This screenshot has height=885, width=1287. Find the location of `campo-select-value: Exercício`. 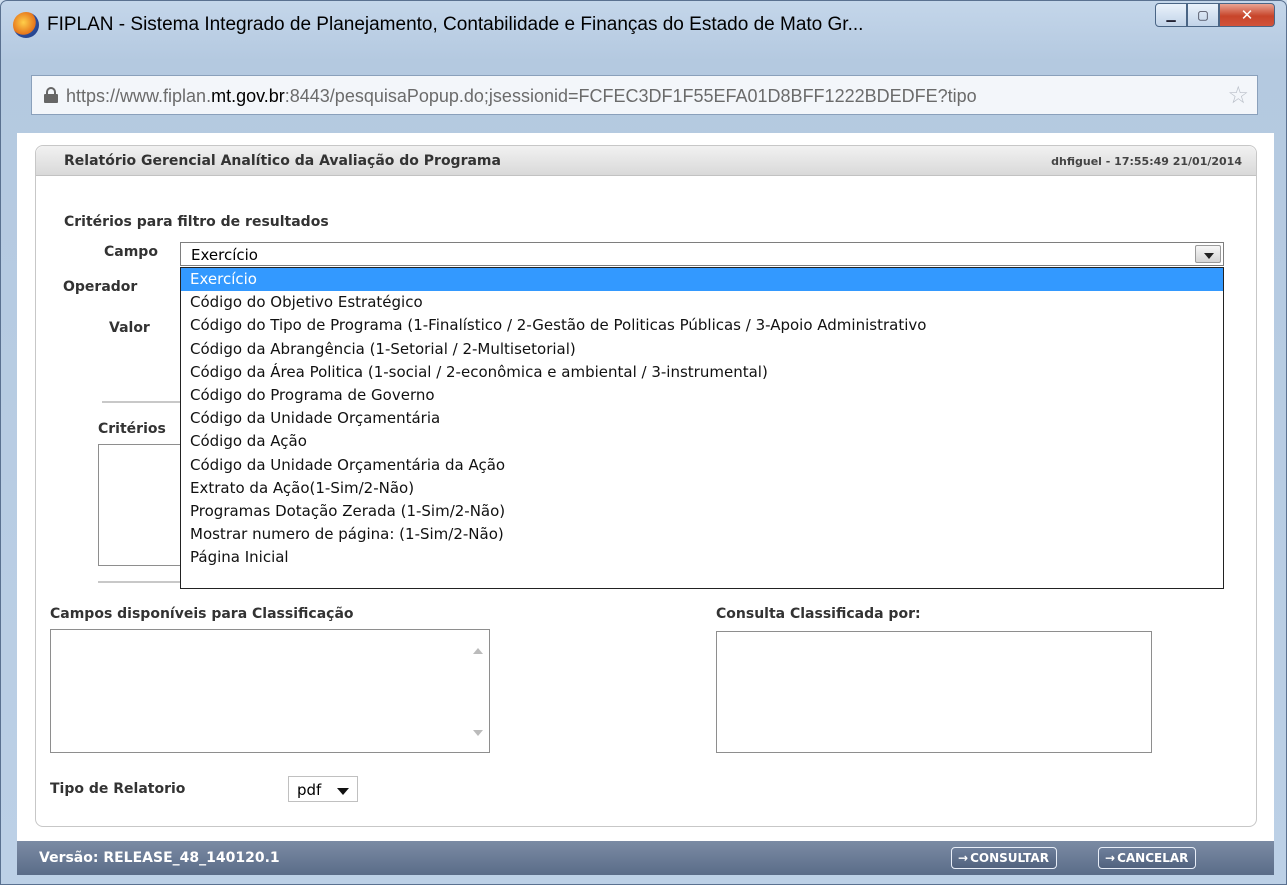

campo-select-value: Exercício is located at coordinates (224, 255).